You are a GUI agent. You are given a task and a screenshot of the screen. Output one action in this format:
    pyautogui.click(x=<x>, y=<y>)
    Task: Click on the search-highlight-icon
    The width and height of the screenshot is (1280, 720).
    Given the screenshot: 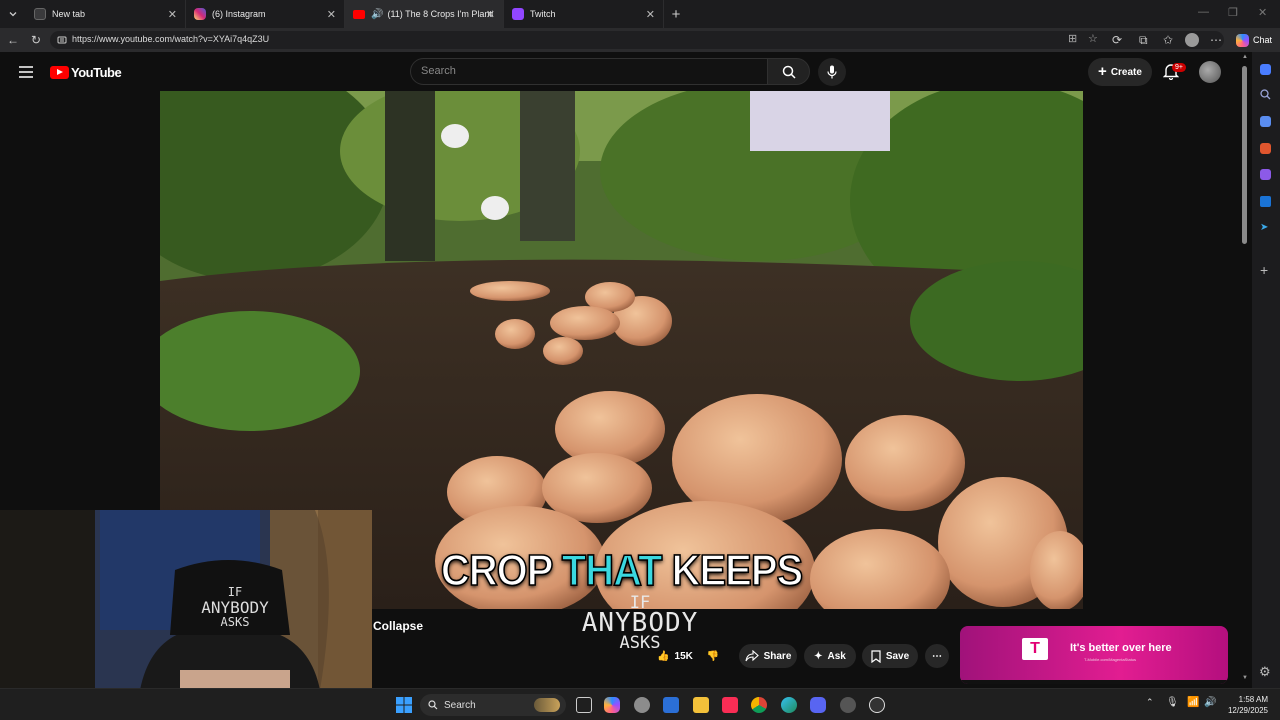 What is the action you would take?
    pyautogui.click(x=547, y=705)
    